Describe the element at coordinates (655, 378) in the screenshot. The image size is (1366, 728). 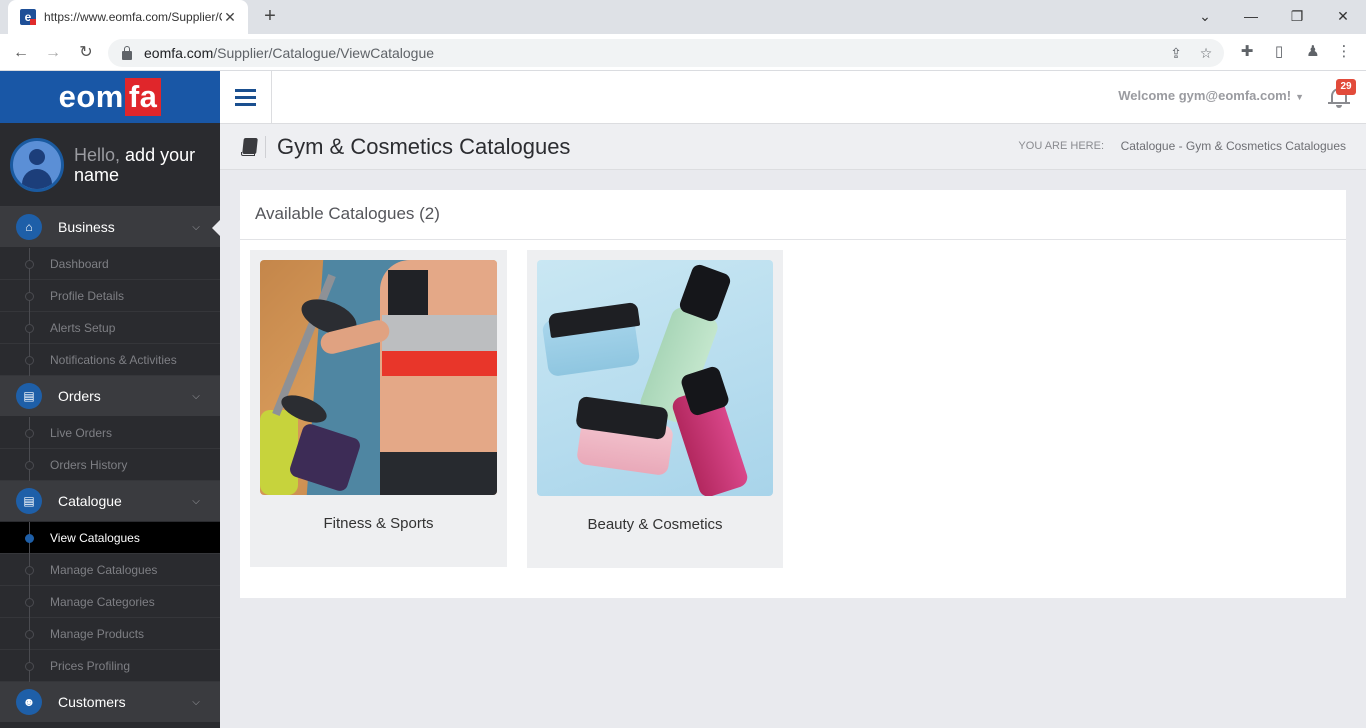
I see `catalogue-image-beauty` at that location.